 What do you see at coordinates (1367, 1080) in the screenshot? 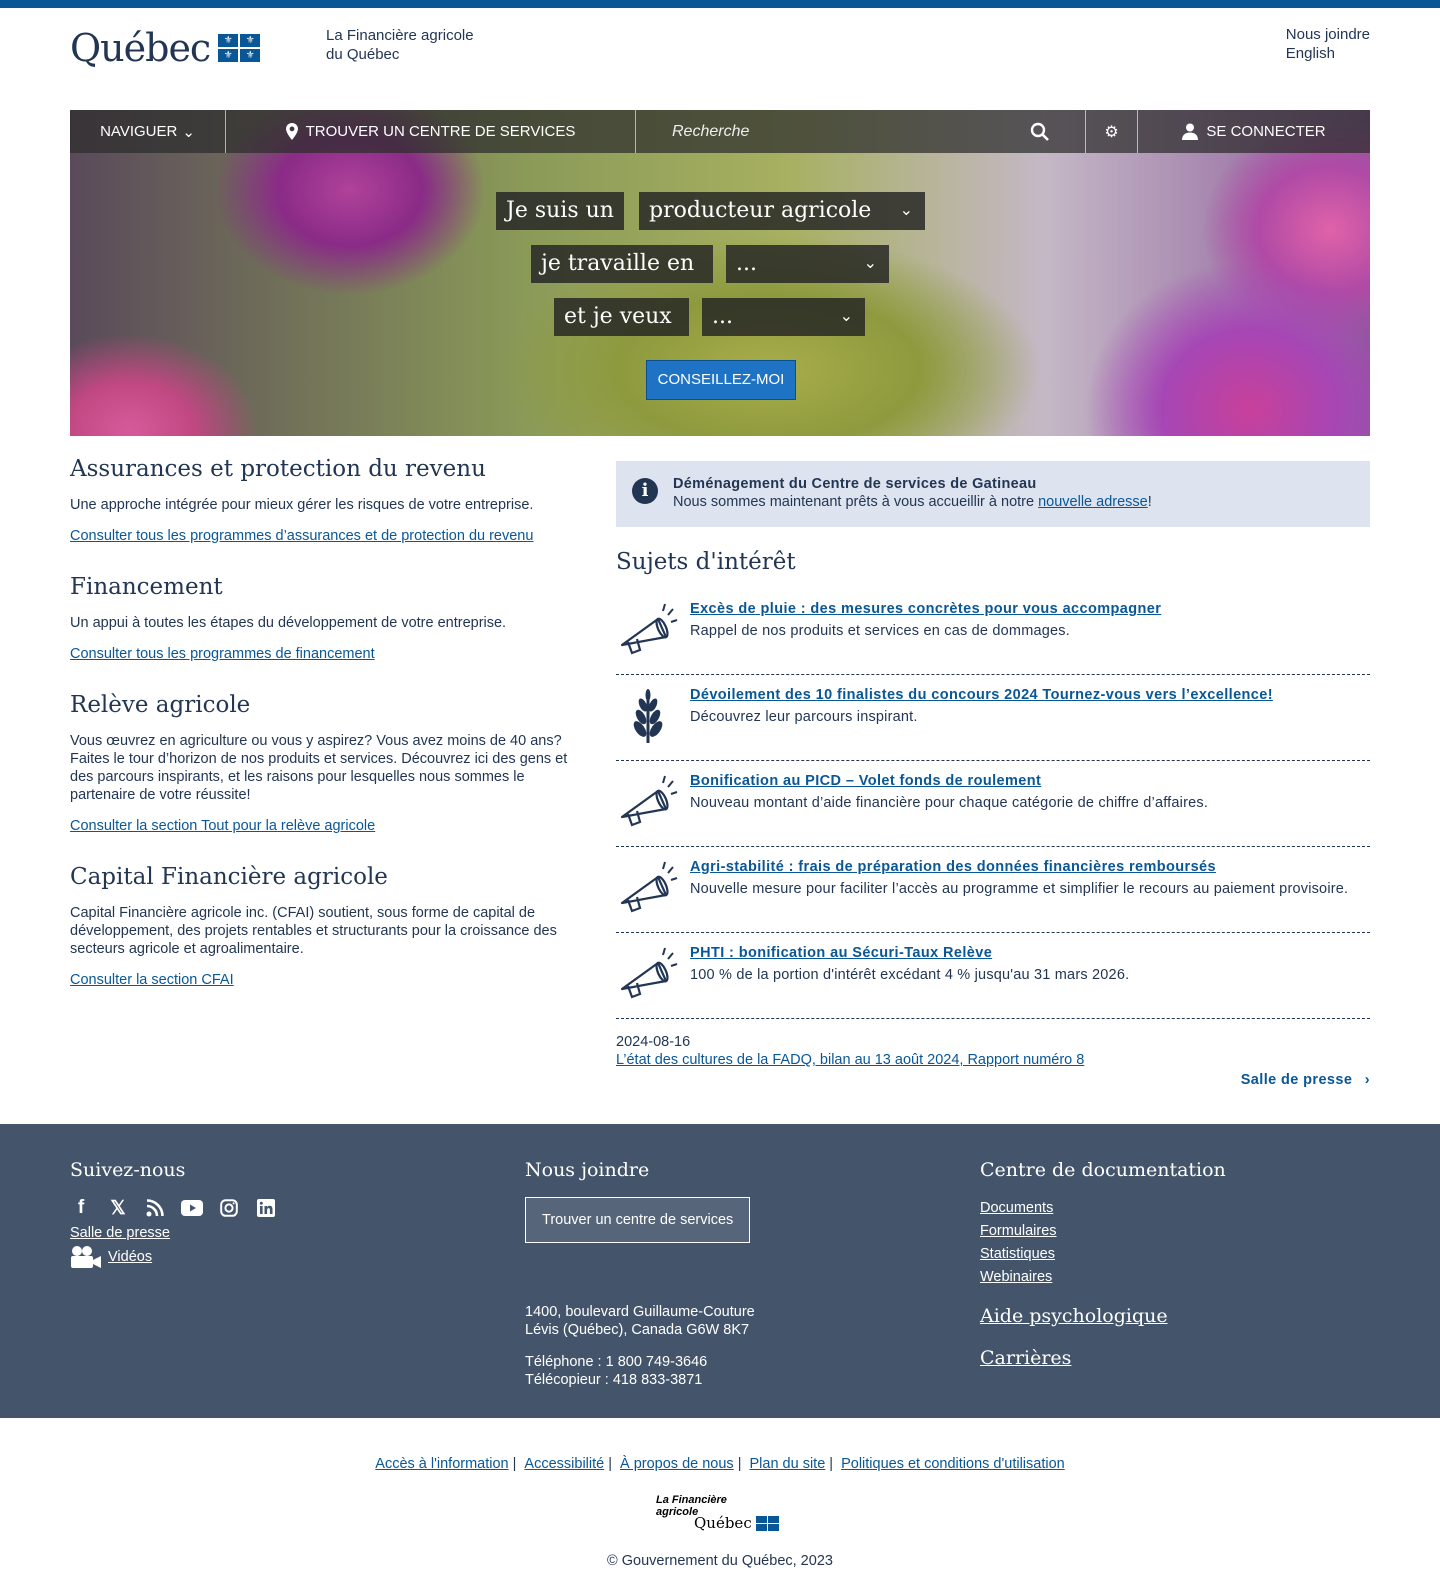
I see `chevron-right-icon: ›` at bounding box center [1367, 1080].